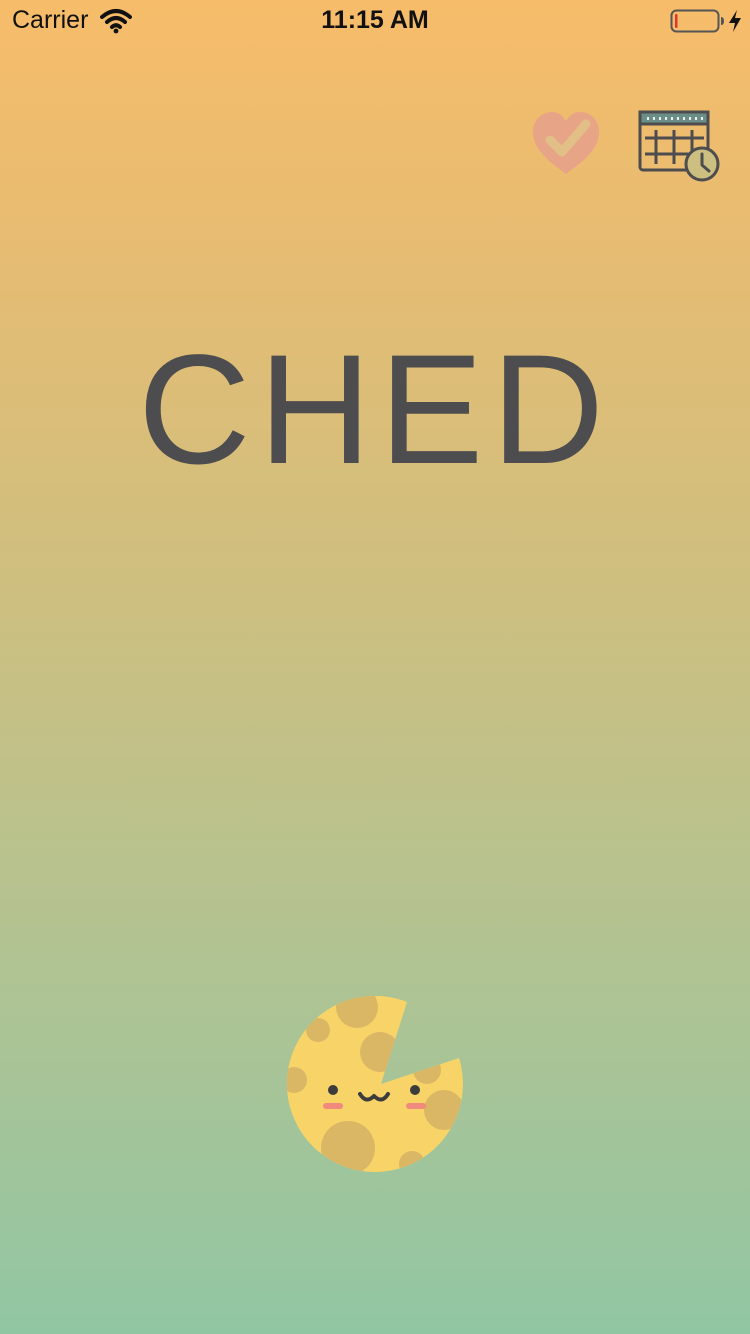  I want to click on status-time: 11:15 AM, so click(375, 20).